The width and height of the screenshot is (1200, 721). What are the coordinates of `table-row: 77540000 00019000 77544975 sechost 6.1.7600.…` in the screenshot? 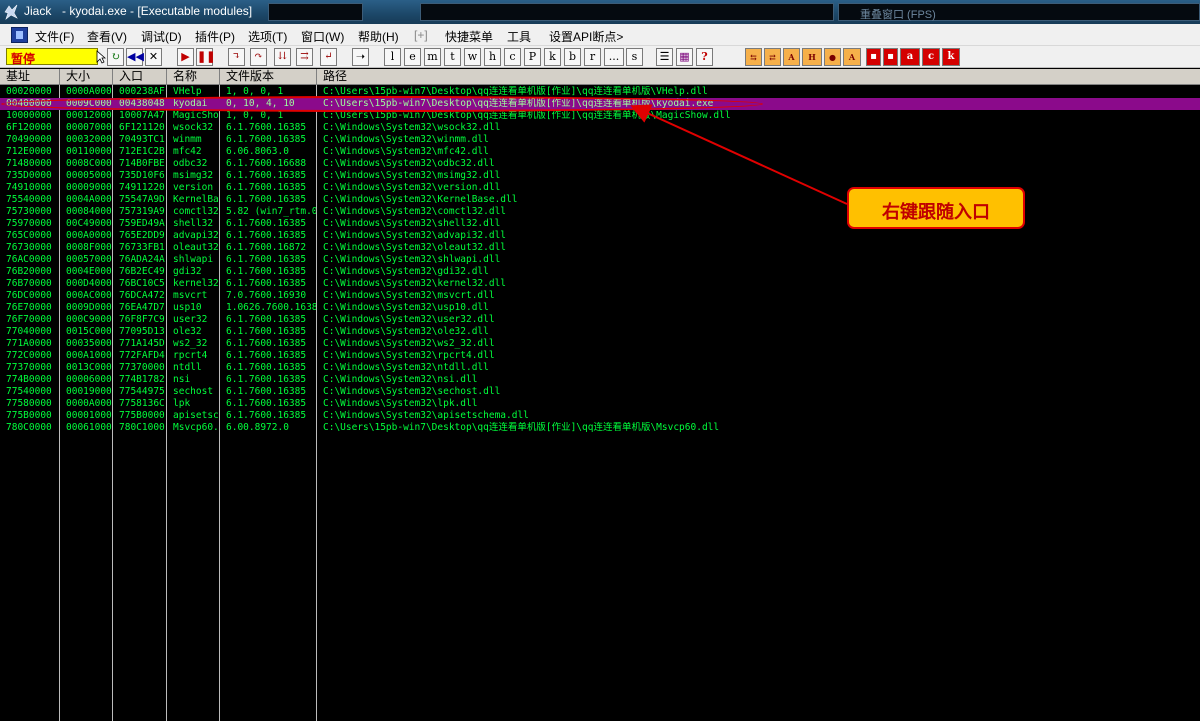 It's located at (600, 392).